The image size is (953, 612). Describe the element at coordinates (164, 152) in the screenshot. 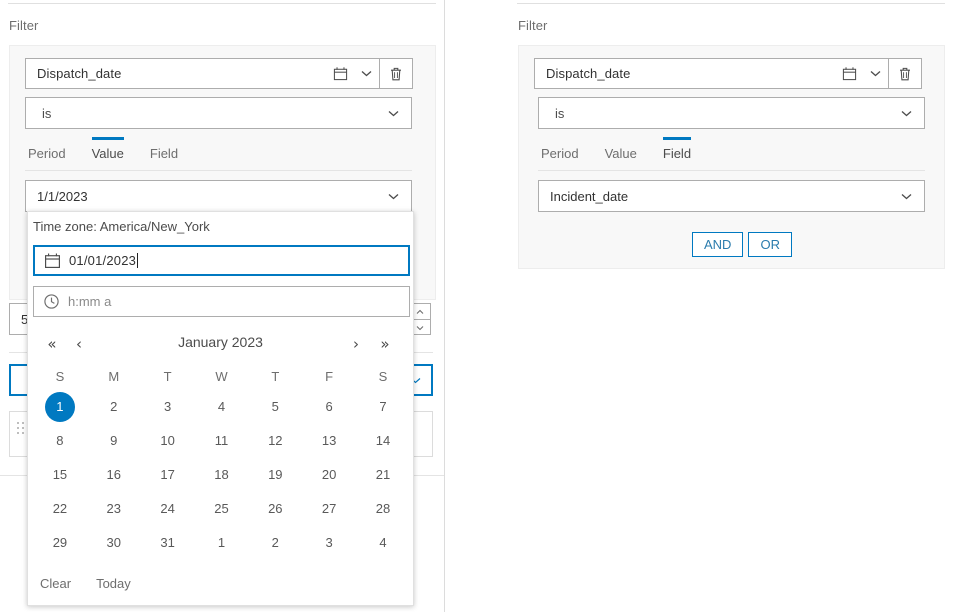

I see `left-tab-field: Field` at that location.